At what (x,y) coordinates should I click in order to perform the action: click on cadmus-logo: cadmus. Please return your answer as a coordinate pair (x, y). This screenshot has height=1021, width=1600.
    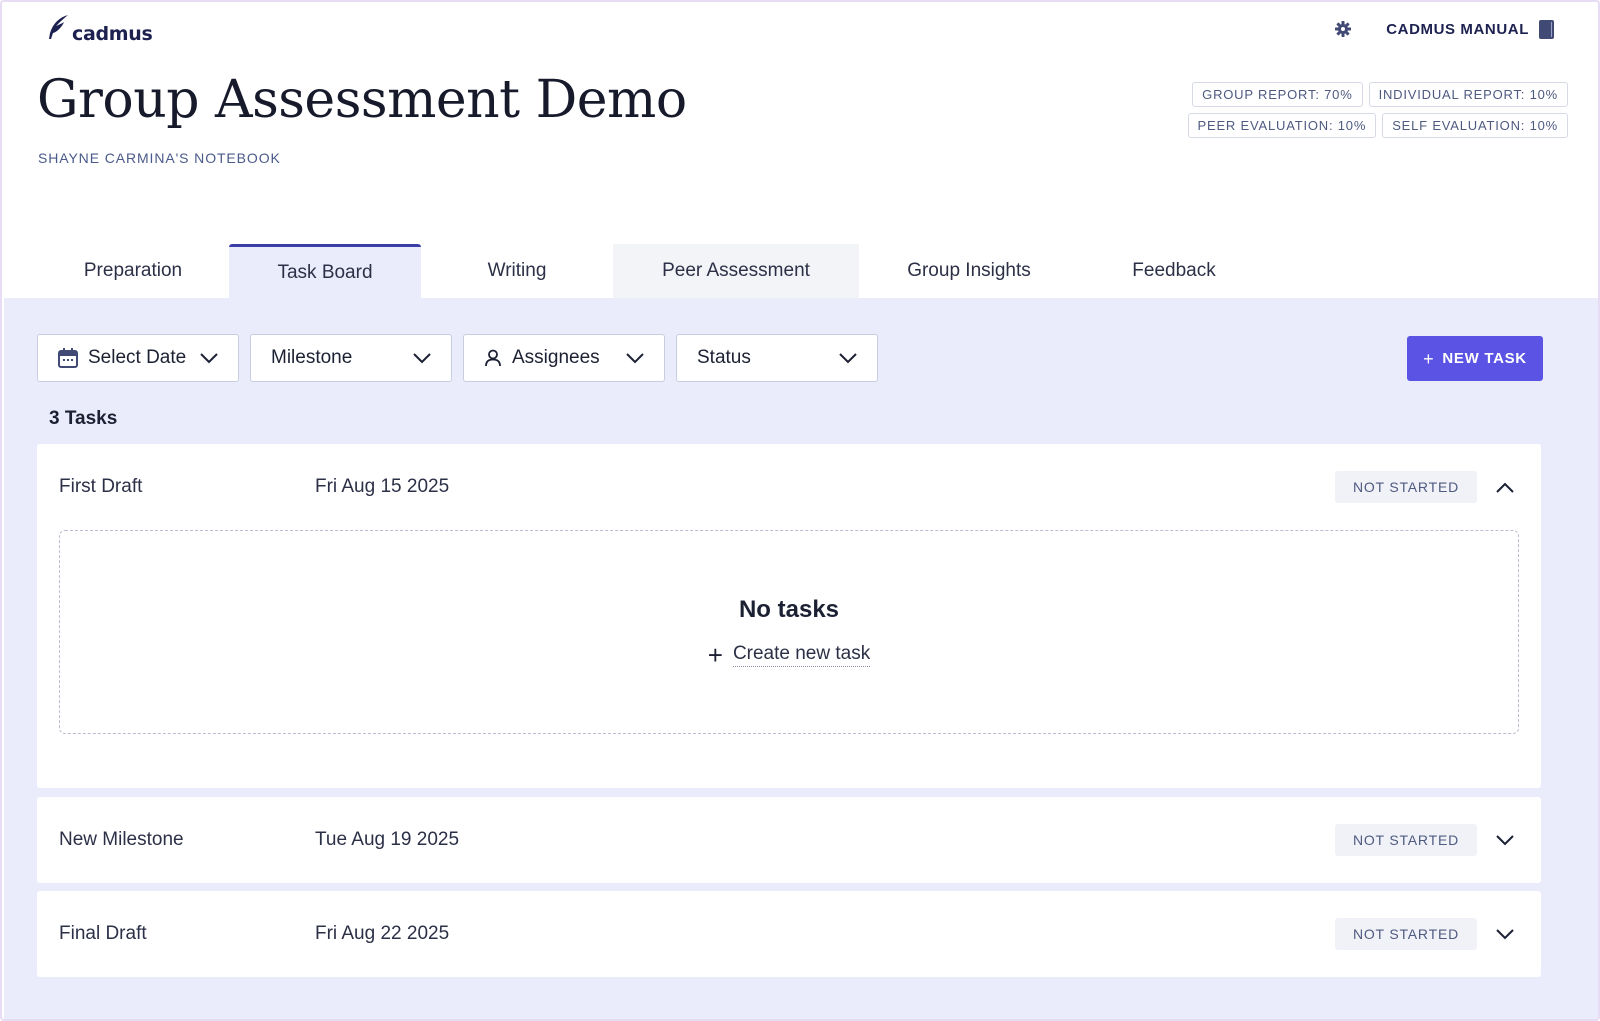
    Looking at the image, I should click on (99, 29).